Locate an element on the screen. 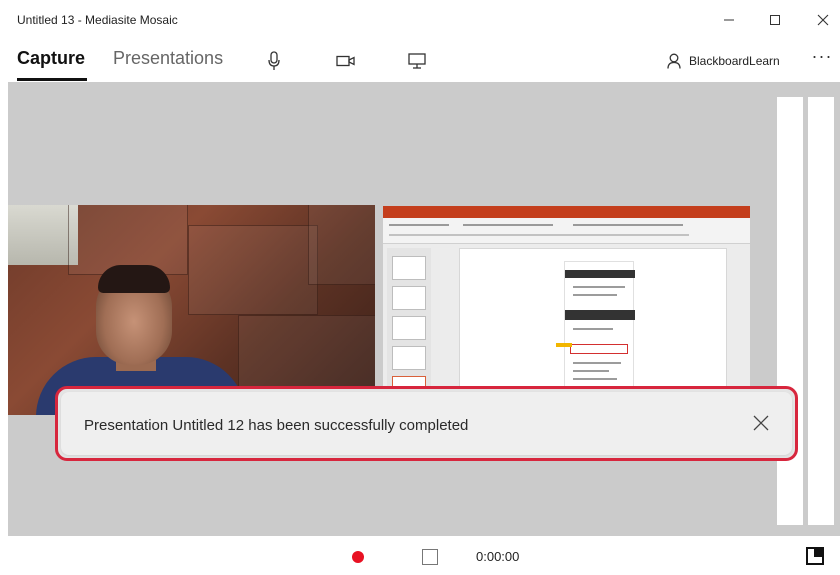 The width and height of the screenshot is (840, 575). recording-timer: 0:00:00 is located at coordinates (498, 556).